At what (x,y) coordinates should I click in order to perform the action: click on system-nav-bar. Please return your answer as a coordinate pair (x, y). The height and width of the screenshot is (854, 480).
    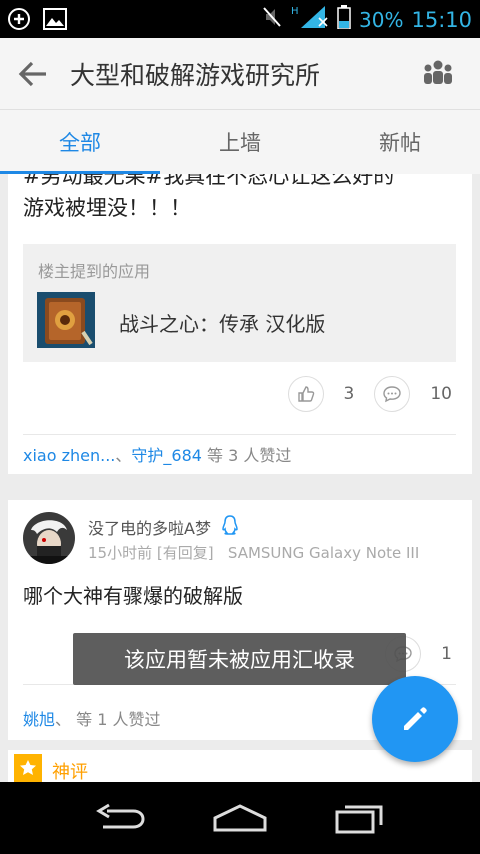
    Looking at the image, I should click on (240, 818).